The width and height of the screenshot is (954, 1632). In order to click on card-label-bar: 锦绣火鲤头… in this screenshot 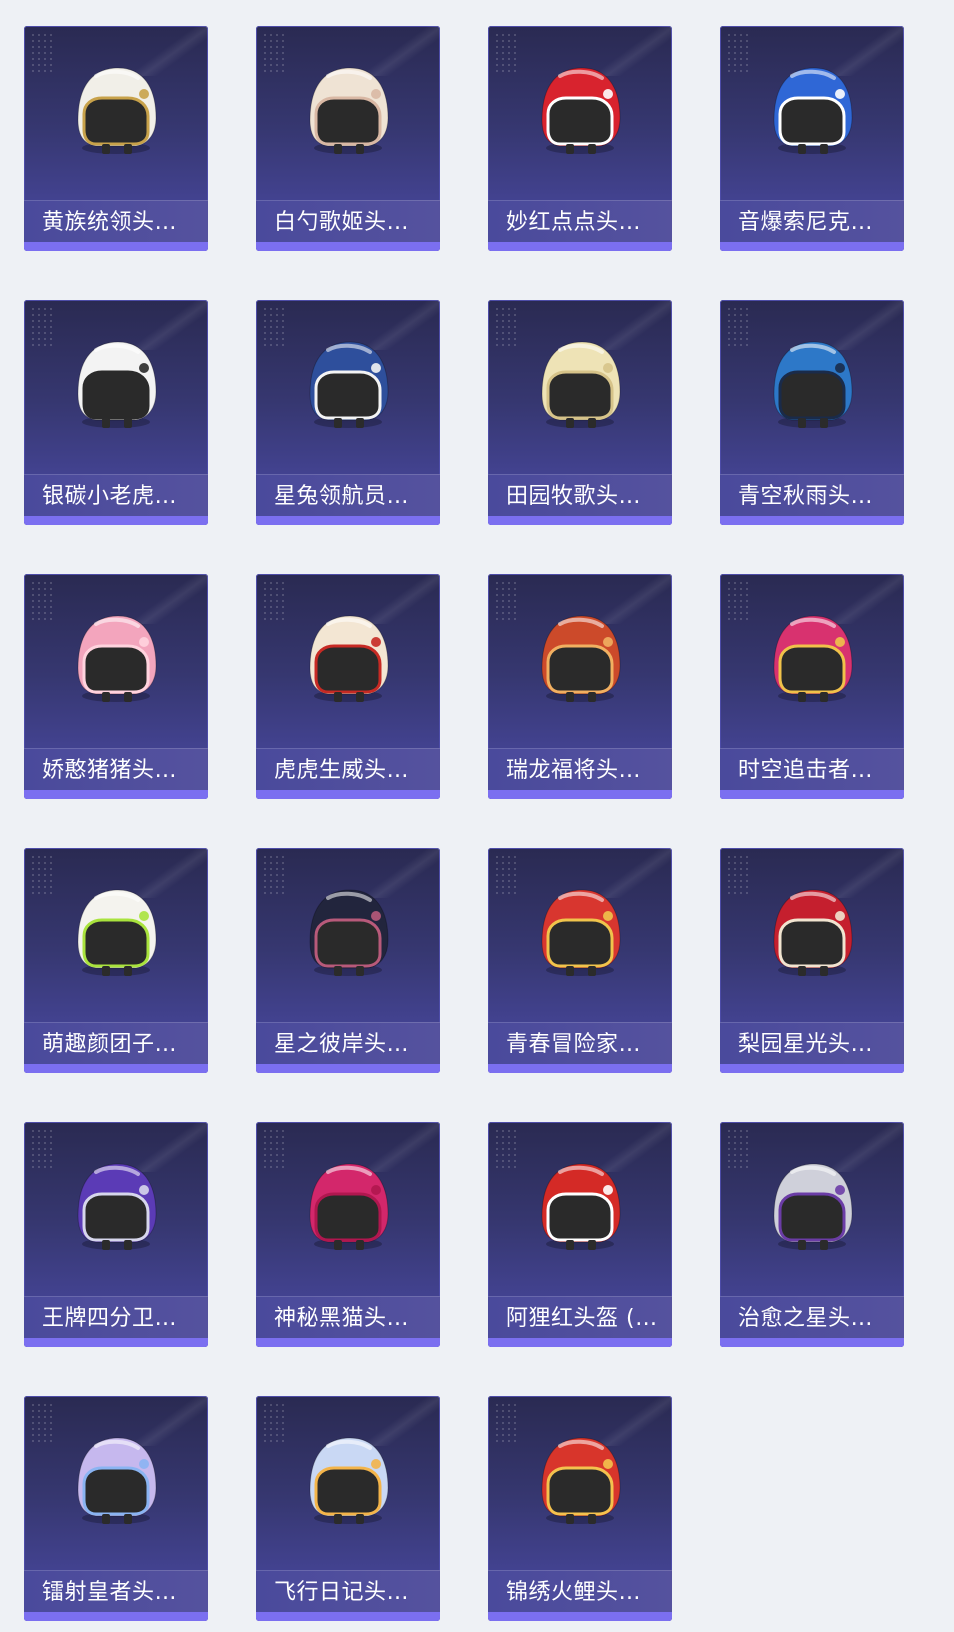, I will do `click(580, 1591)`.